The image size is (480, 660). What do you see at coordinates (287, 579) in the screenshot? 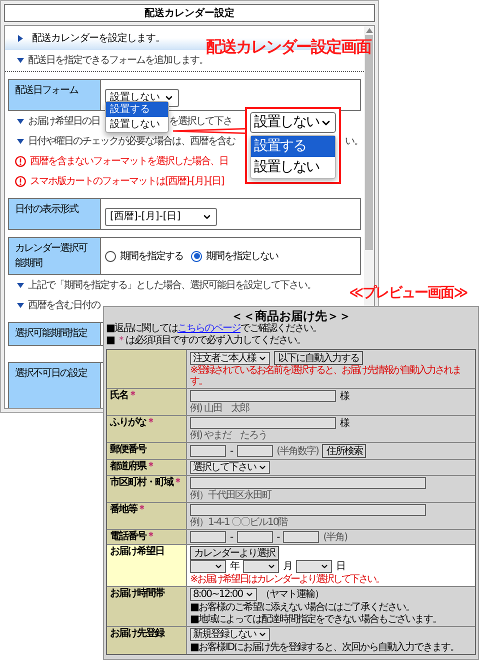
I see `alert-text: ※お届け希望日はカレンダーより選択して下さい。` at bounding box center [287, 579].